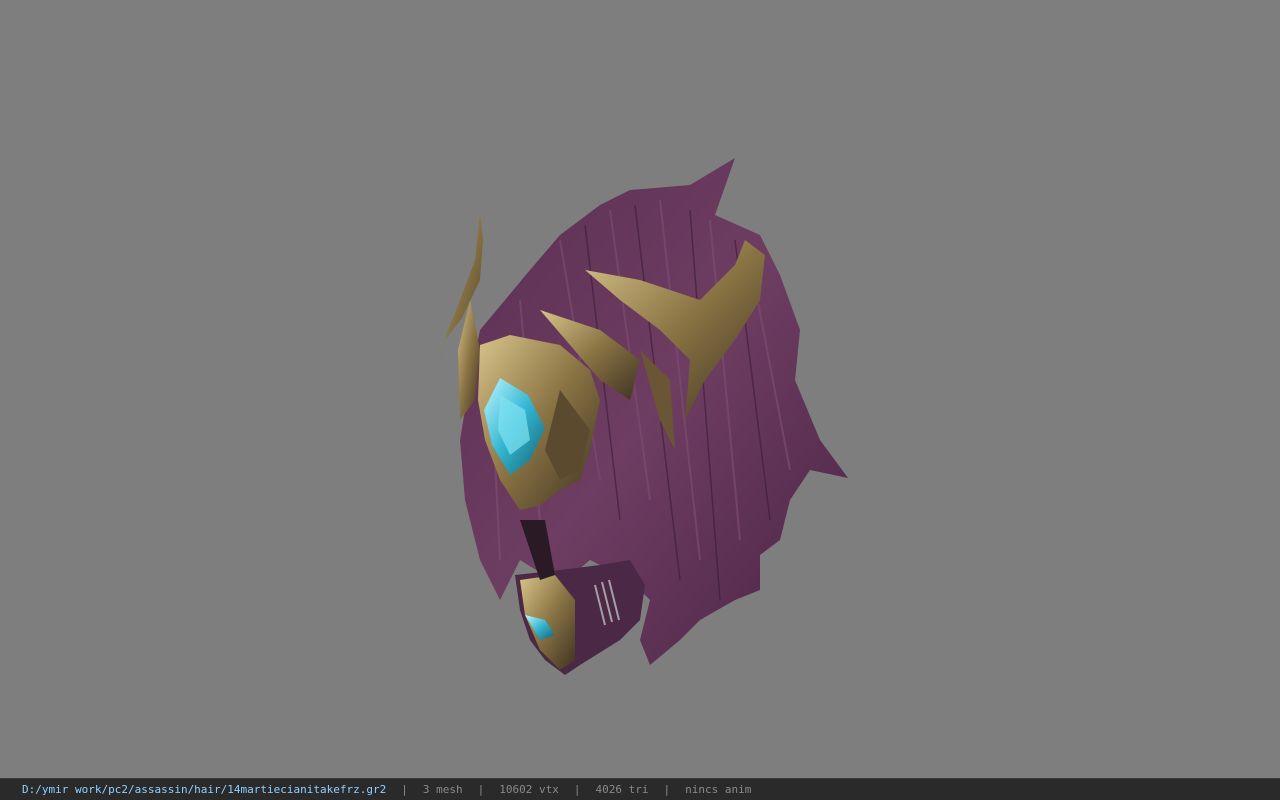 The image size is (1280, 800). I want to click on triangle-count: 4026 tri, so click(622, 789).